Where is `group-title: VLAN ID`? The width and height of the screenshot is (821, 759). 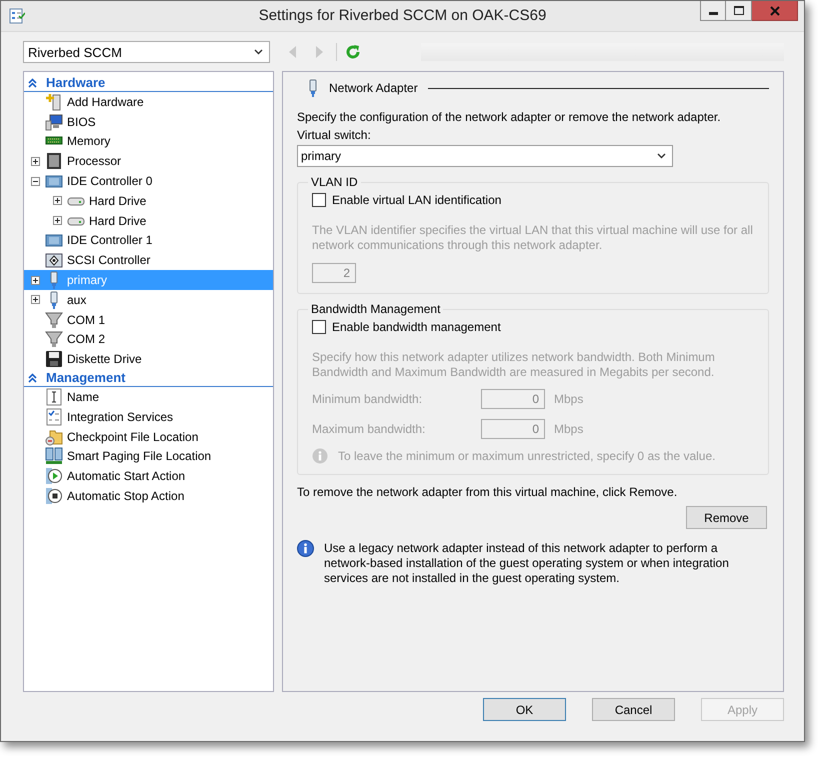
group-title: VLAN ID is located at coordinates (334, 182).